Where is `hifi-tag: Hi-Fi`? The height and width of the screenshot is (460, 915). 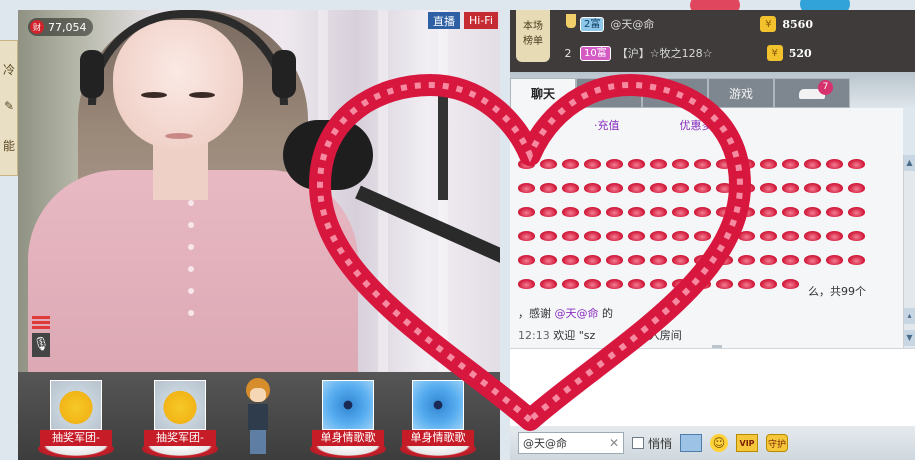
hifi-tag: Hi-Fi is located at coordinates (481, 20).